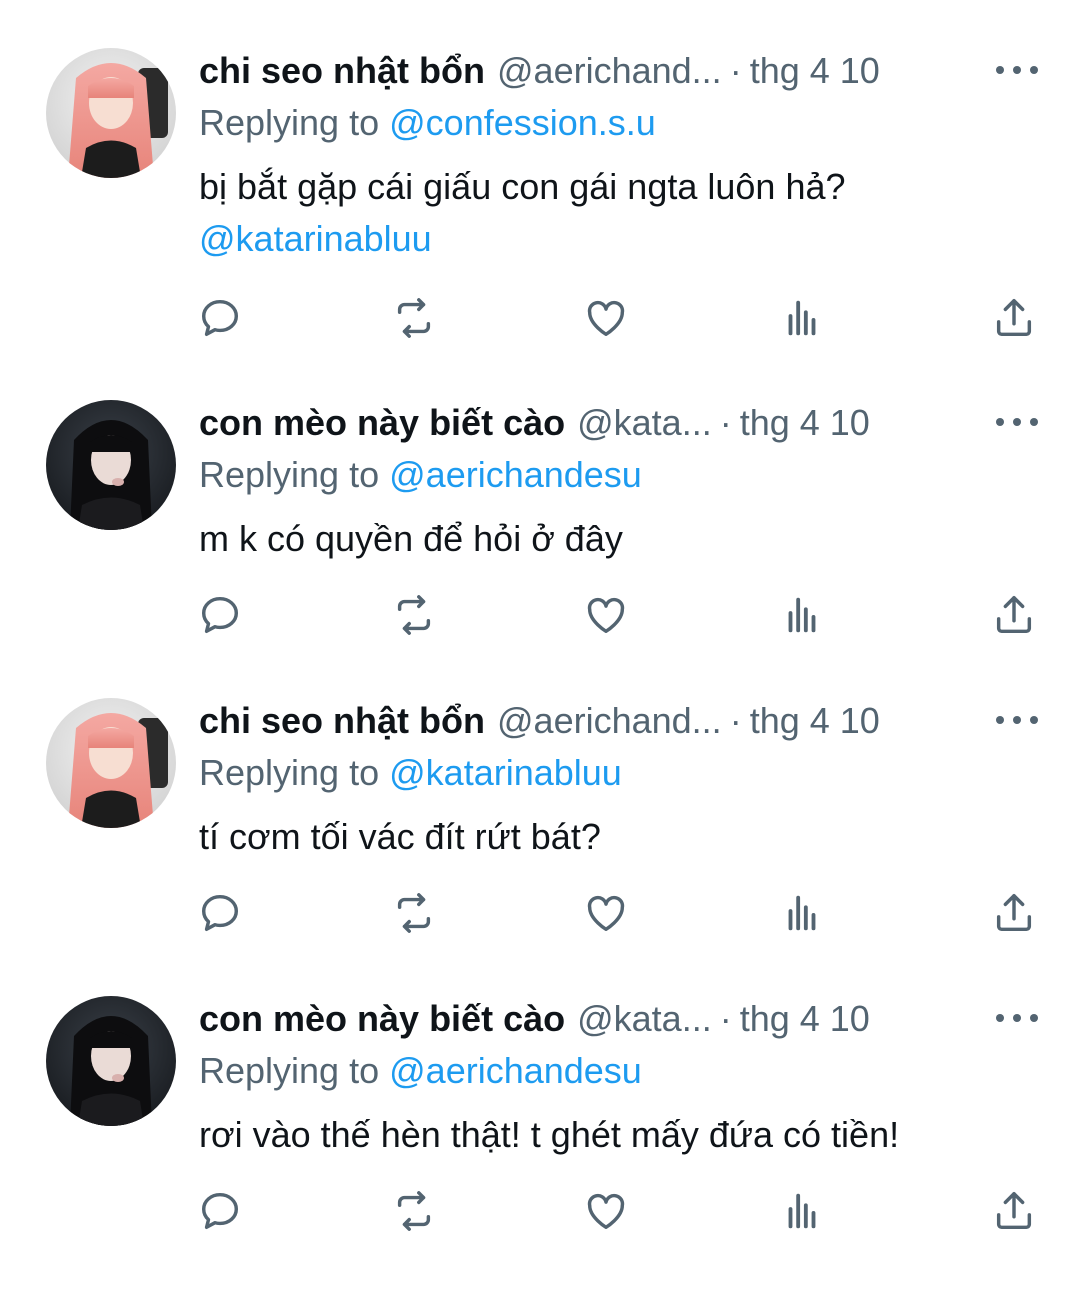 Image resolution: width=1080 pixels, height=1310 pixels. I want to click on tweet-text-content: tí cơm tối vác đít rứt bát?, so click(400, 836).